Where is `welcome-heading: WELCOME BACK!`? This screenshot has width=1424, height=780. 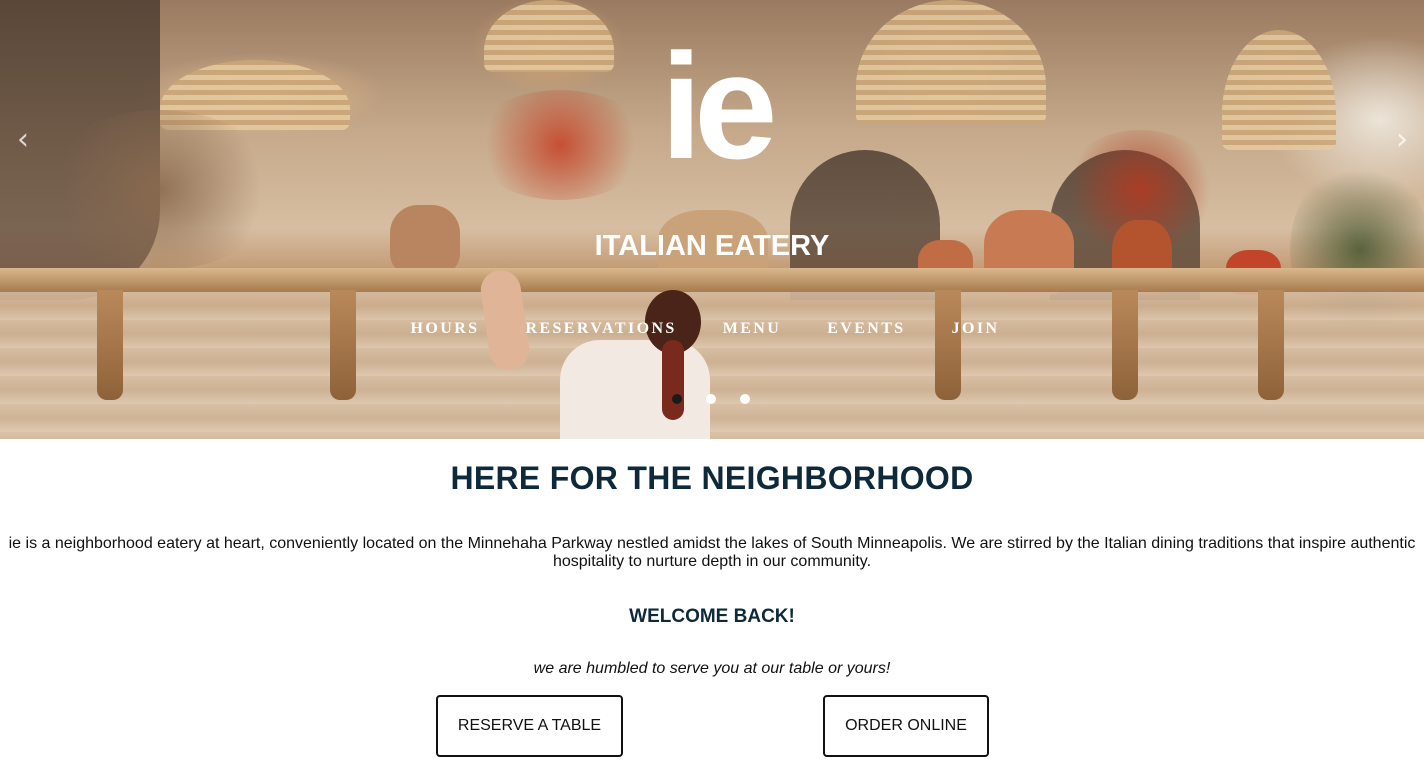 welcome-heading: WELCOME BACK! is located at coordinates (712, 616).